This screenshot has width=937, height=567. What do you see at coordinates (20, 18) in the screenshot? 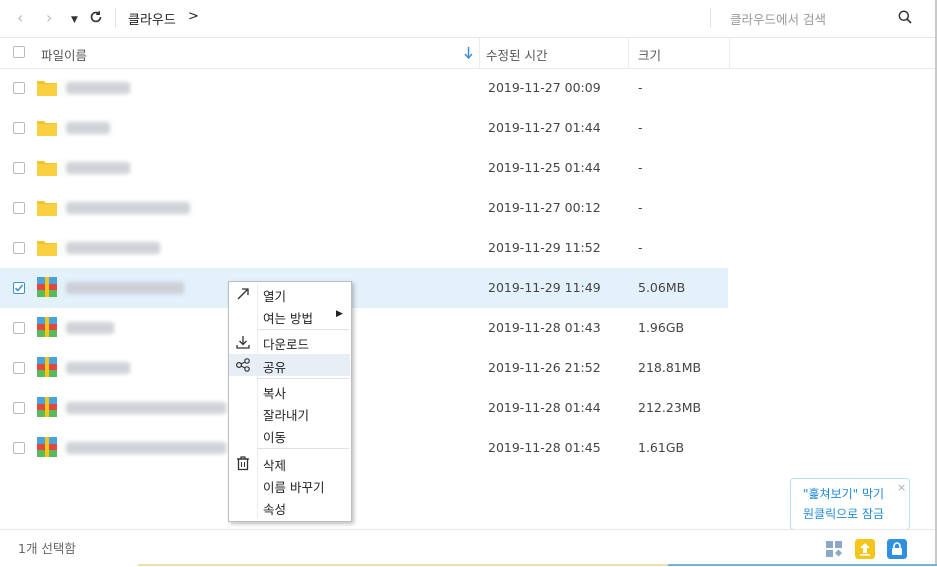
I see `back-icon: ‹` at bounding box center [20, 18].